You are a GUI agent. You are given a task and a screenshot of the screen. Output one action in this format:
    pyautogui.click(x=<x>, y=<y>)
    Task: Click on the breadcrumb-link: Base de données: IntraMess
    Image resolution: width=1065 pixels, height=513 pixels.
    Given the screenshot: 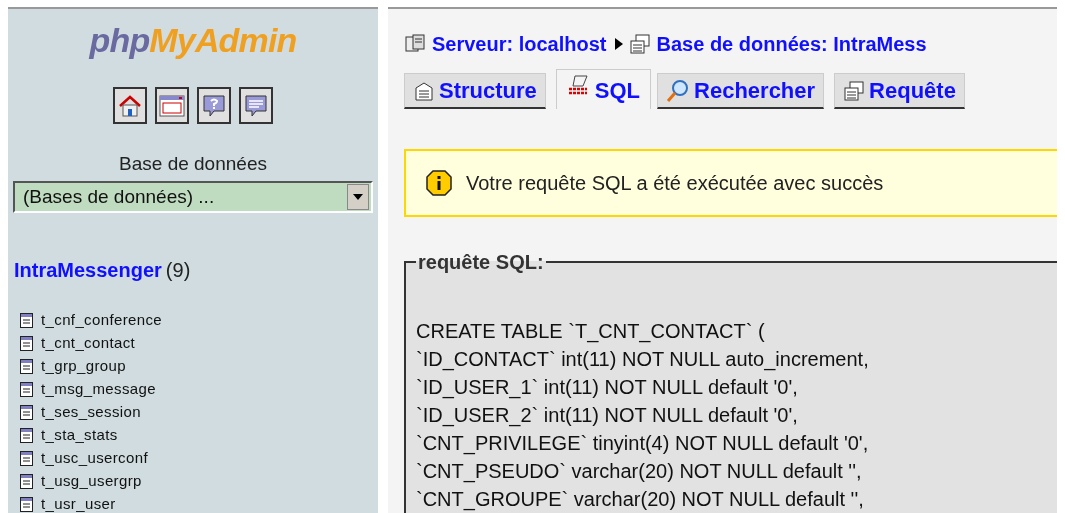 What is the action you would take?
    pyautogui.click(x=791, y=44)
    